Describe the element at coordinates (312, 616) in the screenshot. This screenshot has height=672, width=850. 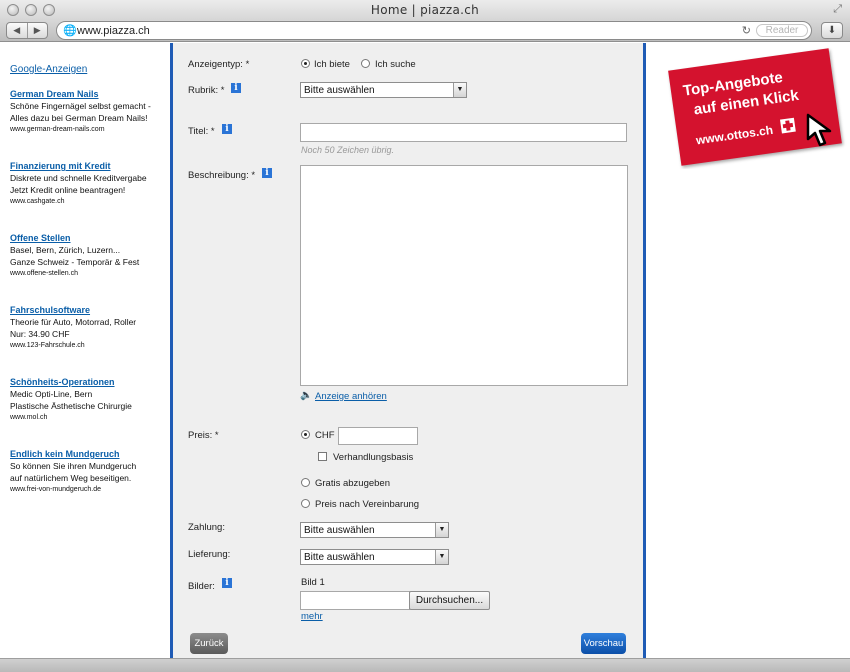
I see `mehr-link: mehr` at that location.